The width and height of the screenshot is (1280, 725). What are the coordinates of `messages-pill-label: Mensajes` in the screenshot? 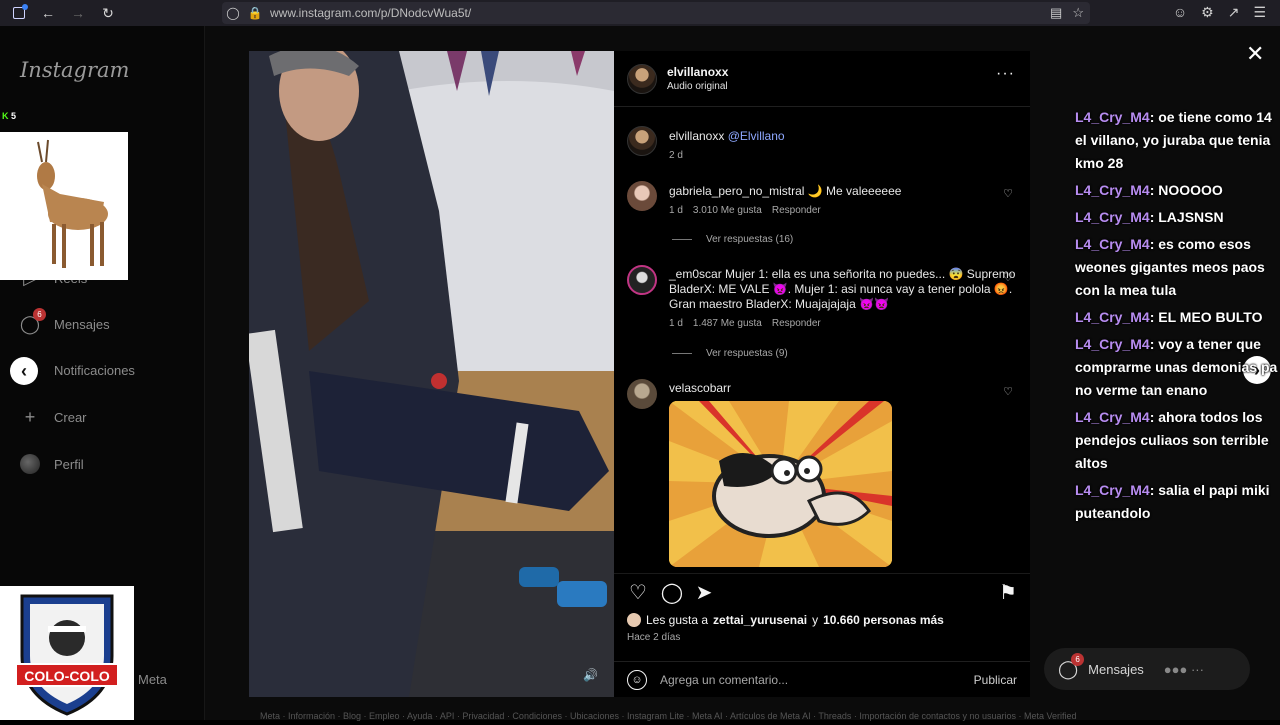 It's located at (1116, 669).